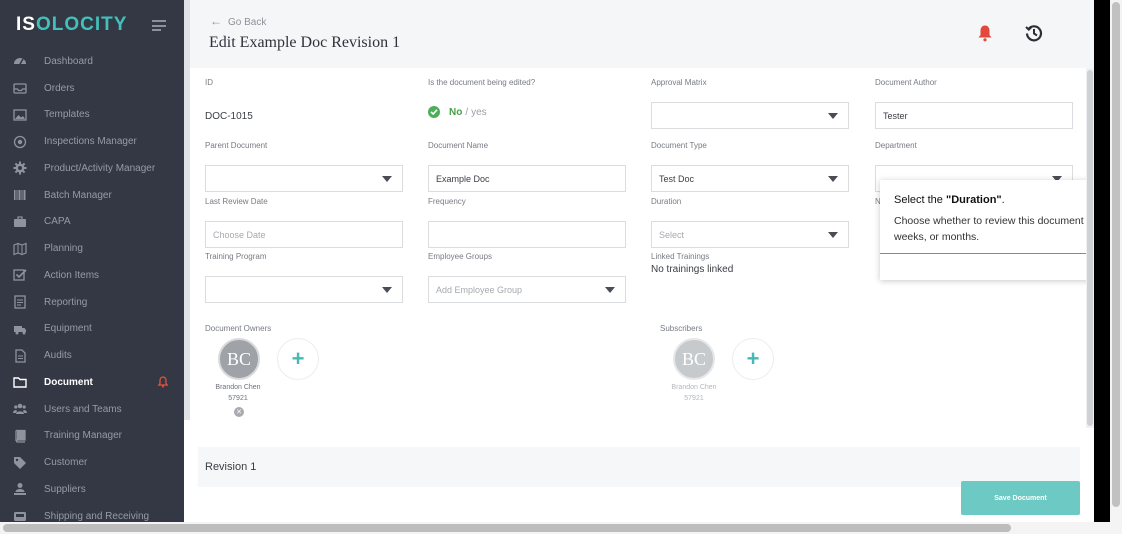  What do you see at coordinates (231, 467) in the screenshot?
I see `revision-title: Revision 1` at bounding box center [231, 467].